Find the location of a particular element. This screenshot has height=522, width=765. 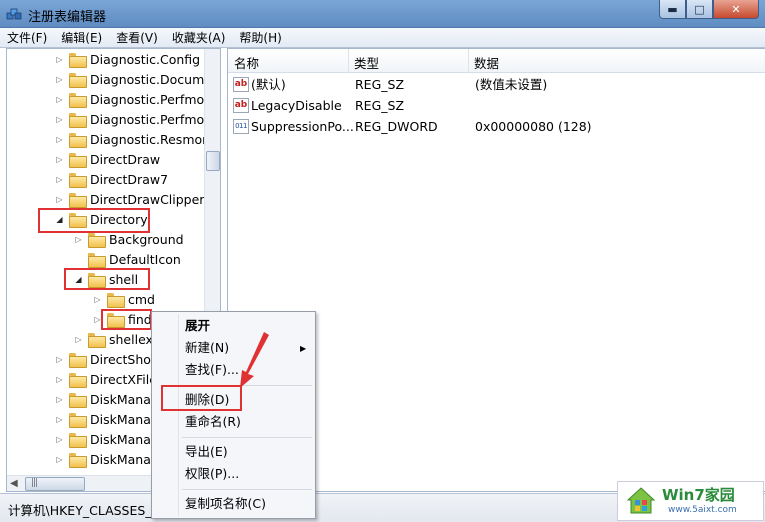

menu-favorites: 收藏夹(A) is located at coordinates (199, 37).